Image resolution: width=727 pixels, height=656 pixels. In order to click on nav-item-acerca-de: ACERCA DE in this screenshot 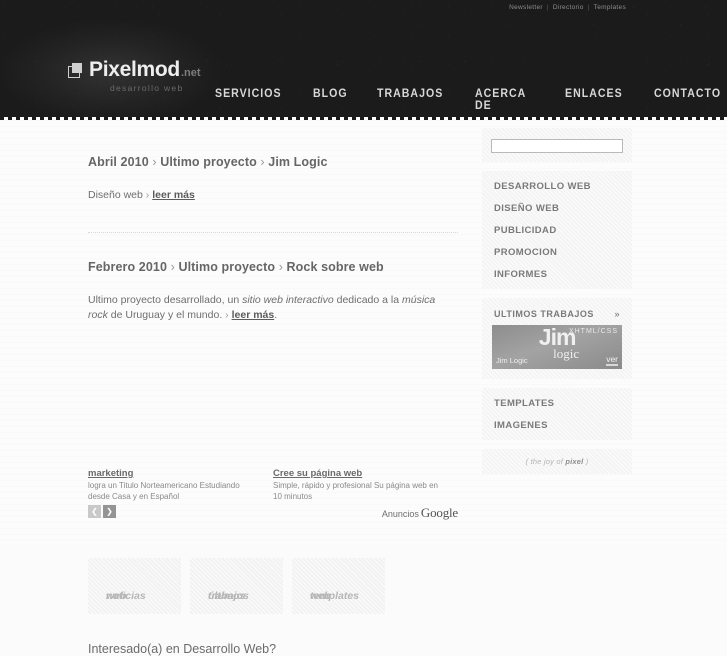, I will do `click(504, 100)`.